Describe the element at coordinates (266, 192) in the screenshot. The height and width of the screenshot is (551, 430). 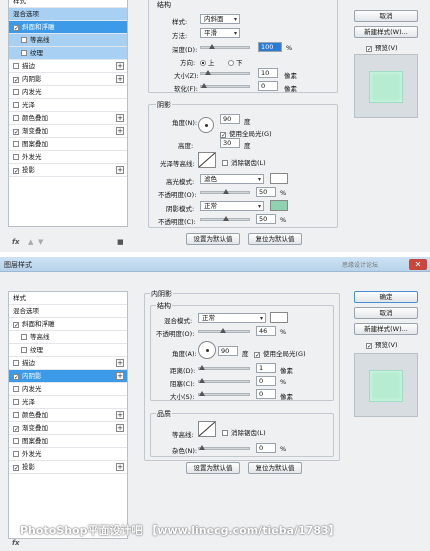
I see `highlight-opacity-input: 50` at that location.